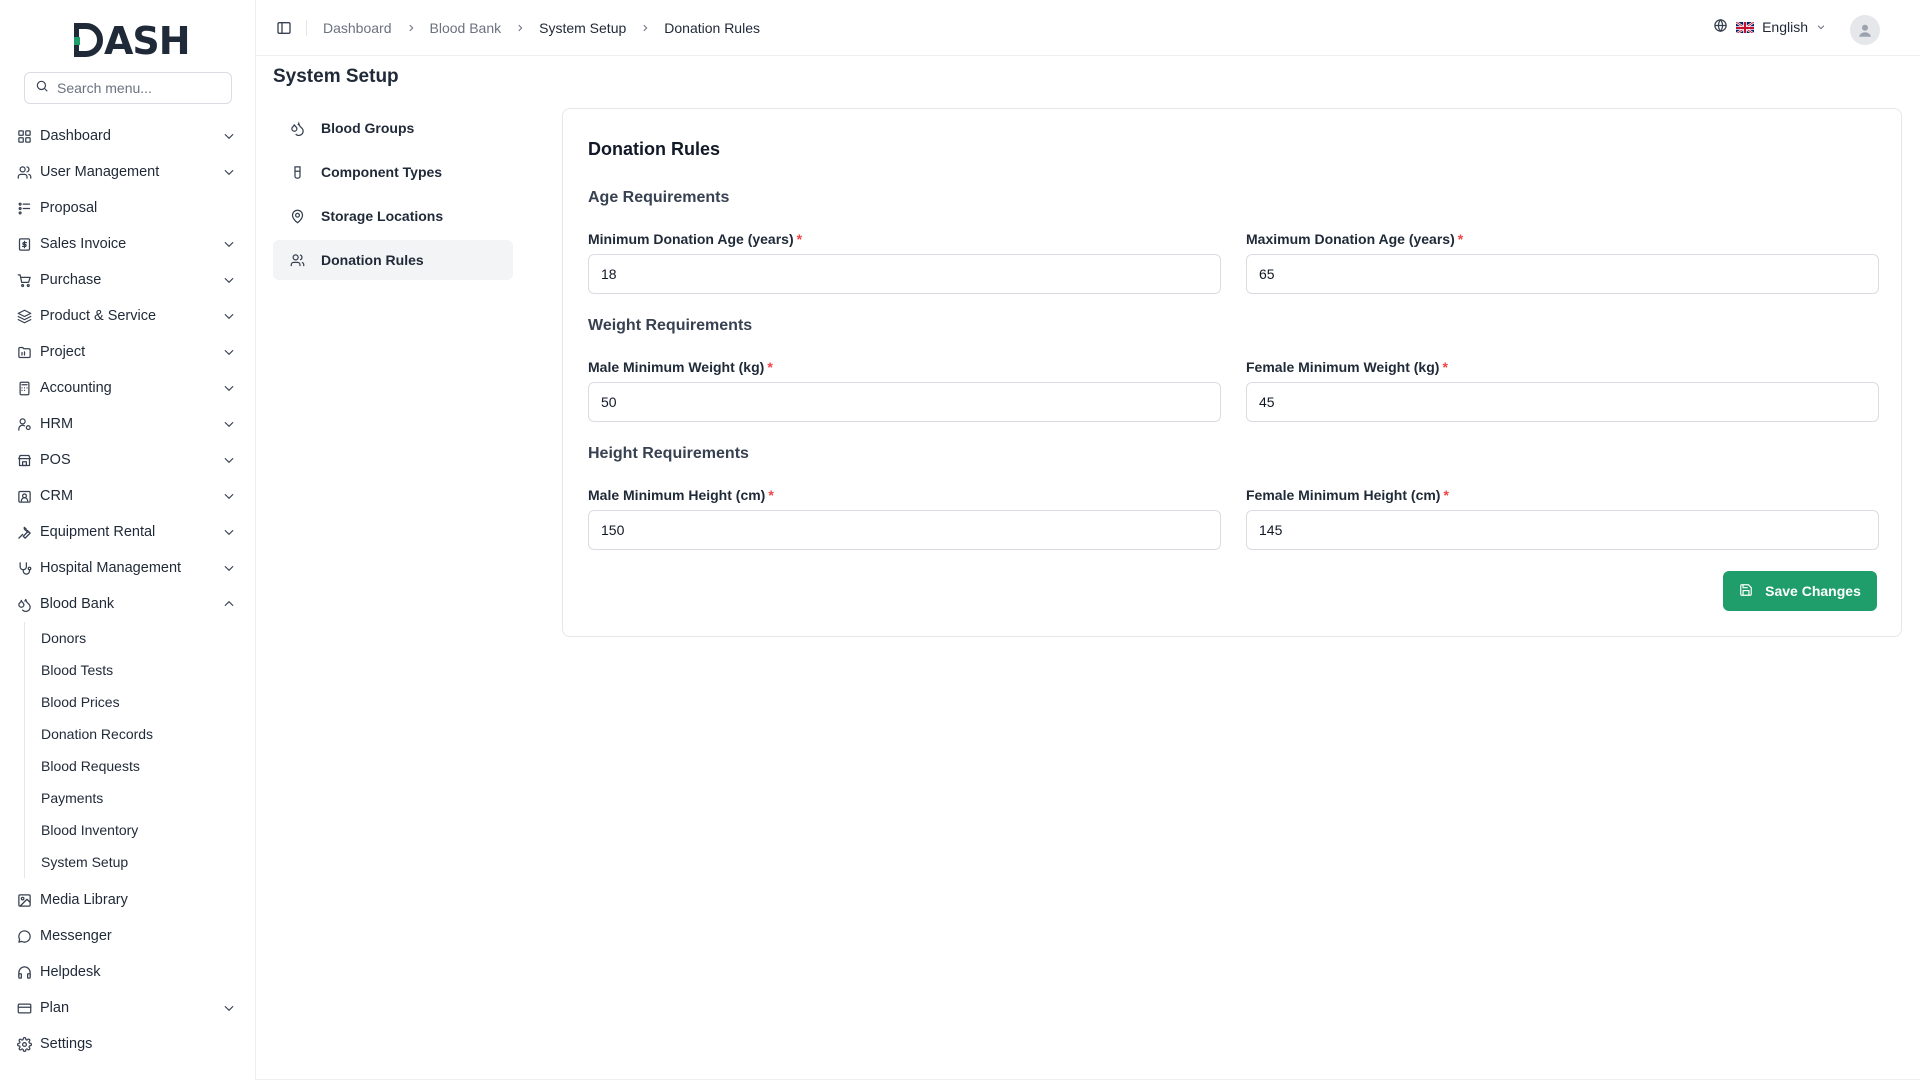 Image resolution: width=1920 pixels, height=1080 pixels. Describe the element at coordinates (24, 936) in the screenshot. I see `message-icon` at that location.